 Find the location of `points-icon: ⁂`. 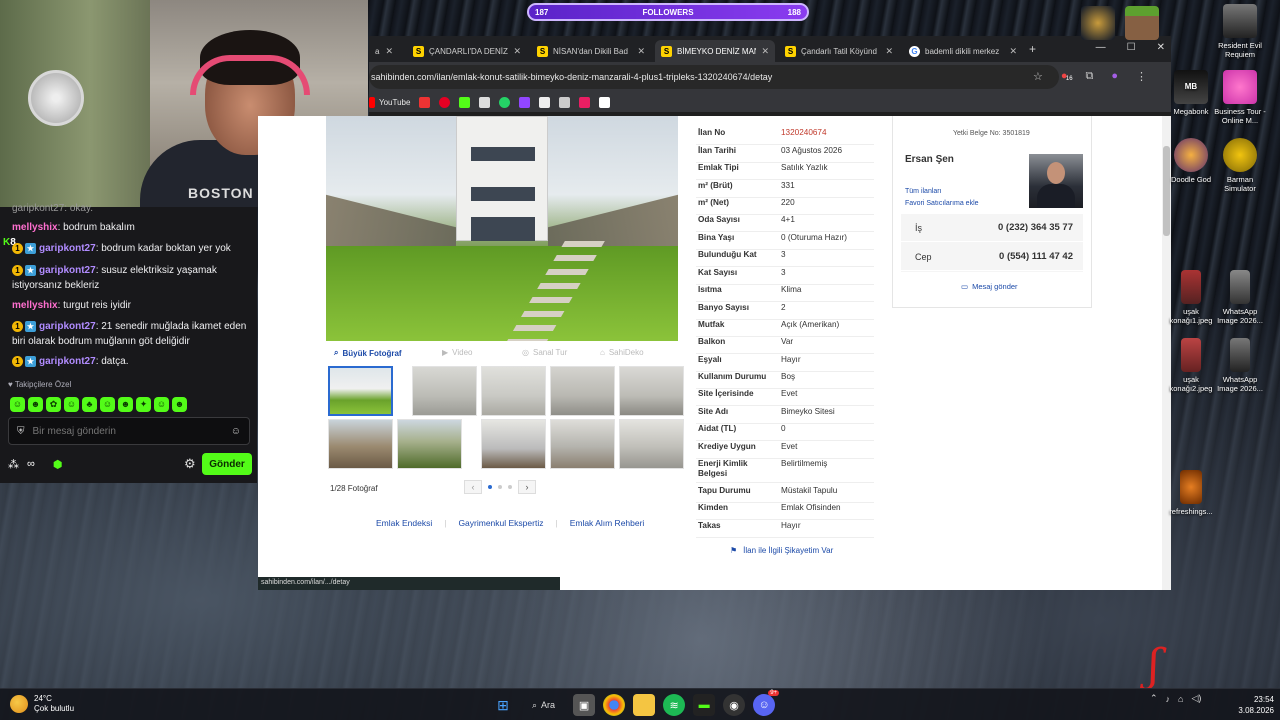

points-icon: ⁂ is located at coordinates (13, 464).